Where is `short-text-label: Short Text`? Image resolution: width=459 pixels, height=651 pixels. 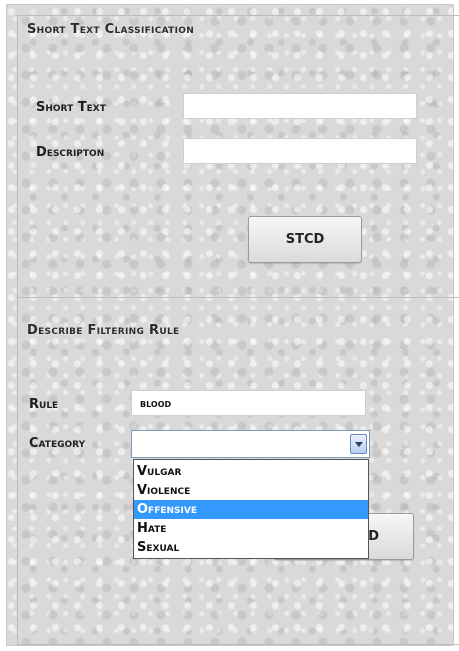
short-text-label: Short Text is located at coordinates (71, 107).